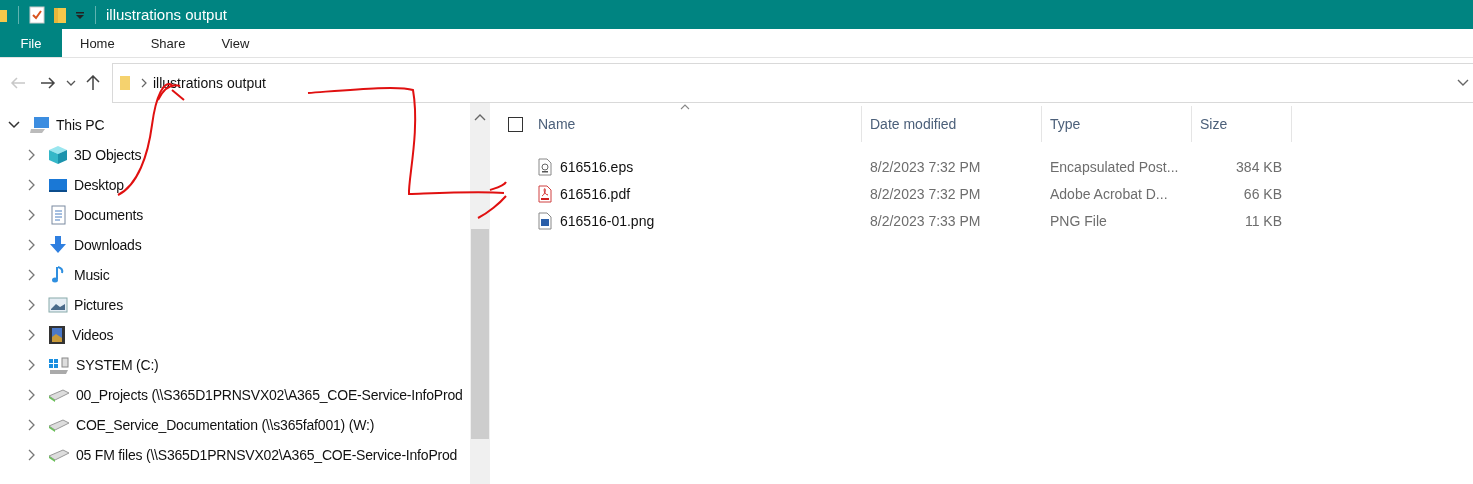 This screenshot has height=484, width=1473. I want to click on select-all-checkbox, so click(515, 124).